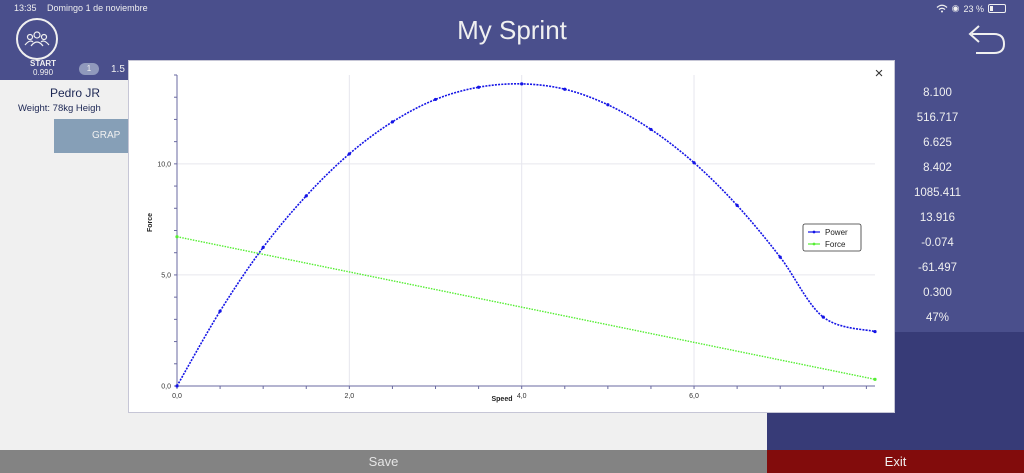 The width and height of the screenshot is (1024, 473). Describe the element at coordinates (836, 232) in the screenshot. I see `legend-label-power: Power` at that location.